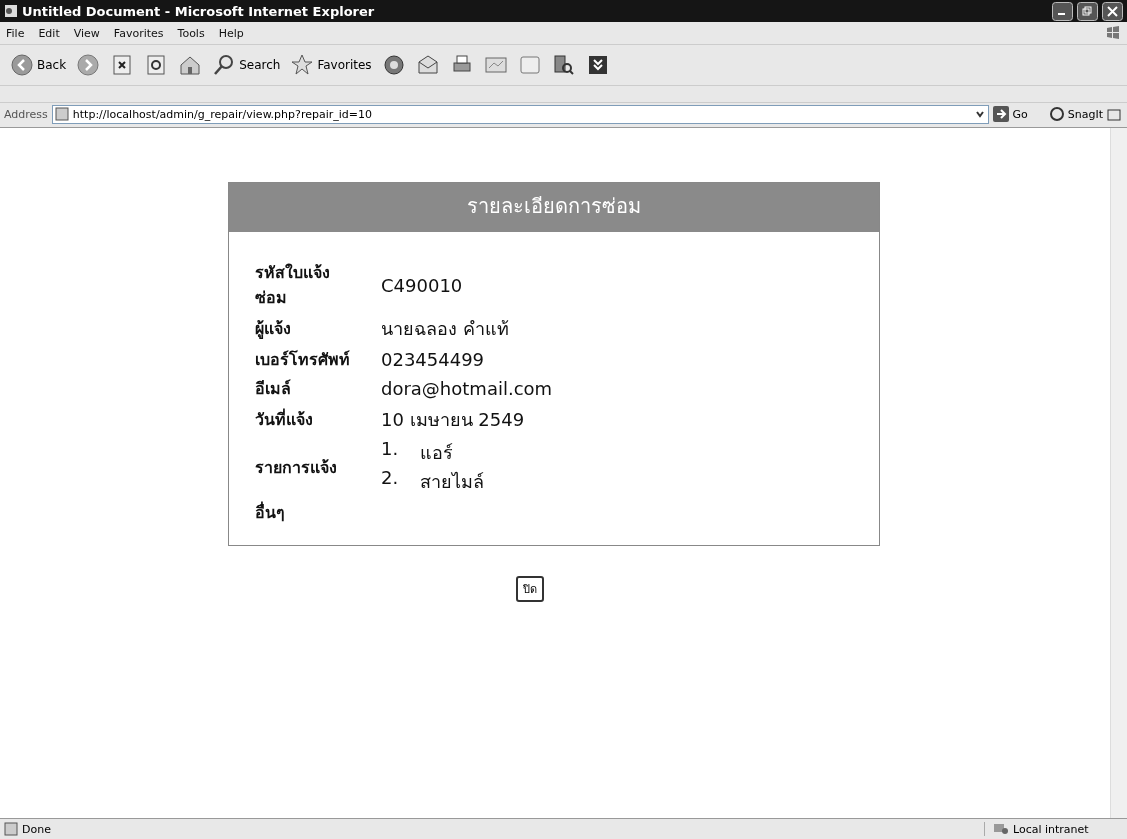 This screenshot has height=839, width=1127. I want to click on list-item: แอร์, so click(437, 453).